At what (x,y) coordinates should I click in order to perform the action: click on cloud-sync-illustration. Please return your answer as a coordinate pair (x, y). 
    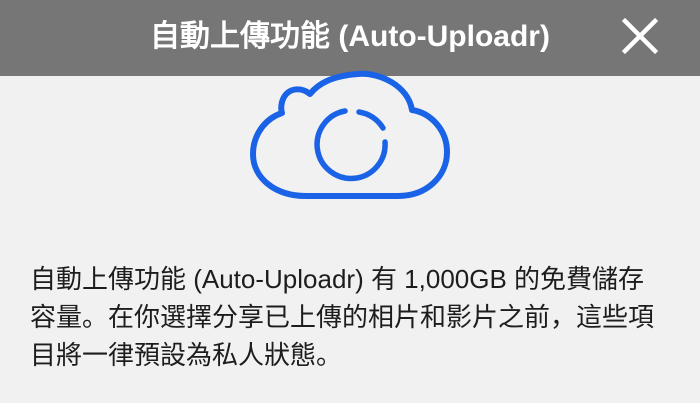
    Looking at the image, I should click on (350, 134).